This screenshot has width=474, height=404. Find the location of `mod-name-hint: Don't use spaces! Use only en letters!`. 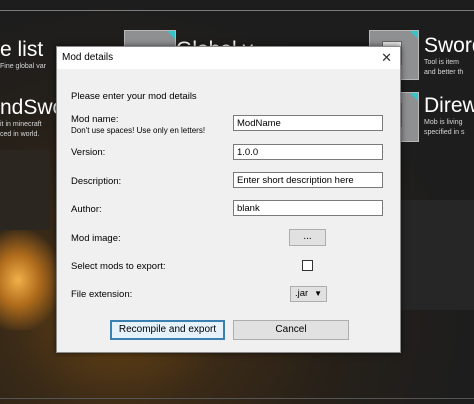

mod-name-hint: Don't use spaces! Use only en letters! is located at coordinates (138, 130).